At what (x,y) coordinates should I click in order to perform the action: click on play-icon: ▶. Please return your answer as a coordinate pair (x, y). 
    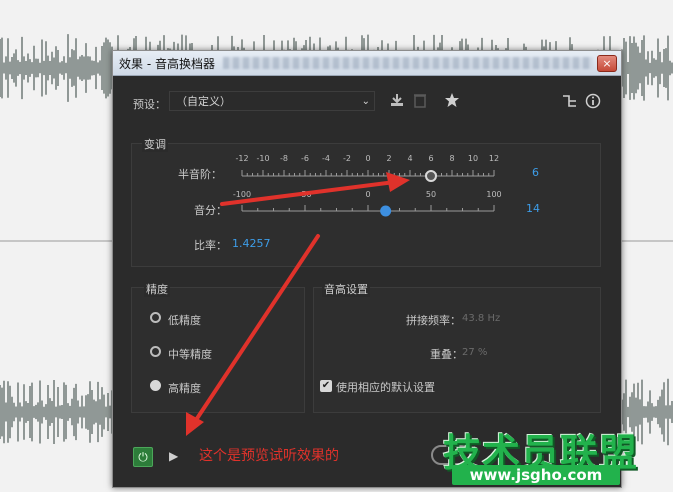
    Looking at the image, I should click on (173, 456).